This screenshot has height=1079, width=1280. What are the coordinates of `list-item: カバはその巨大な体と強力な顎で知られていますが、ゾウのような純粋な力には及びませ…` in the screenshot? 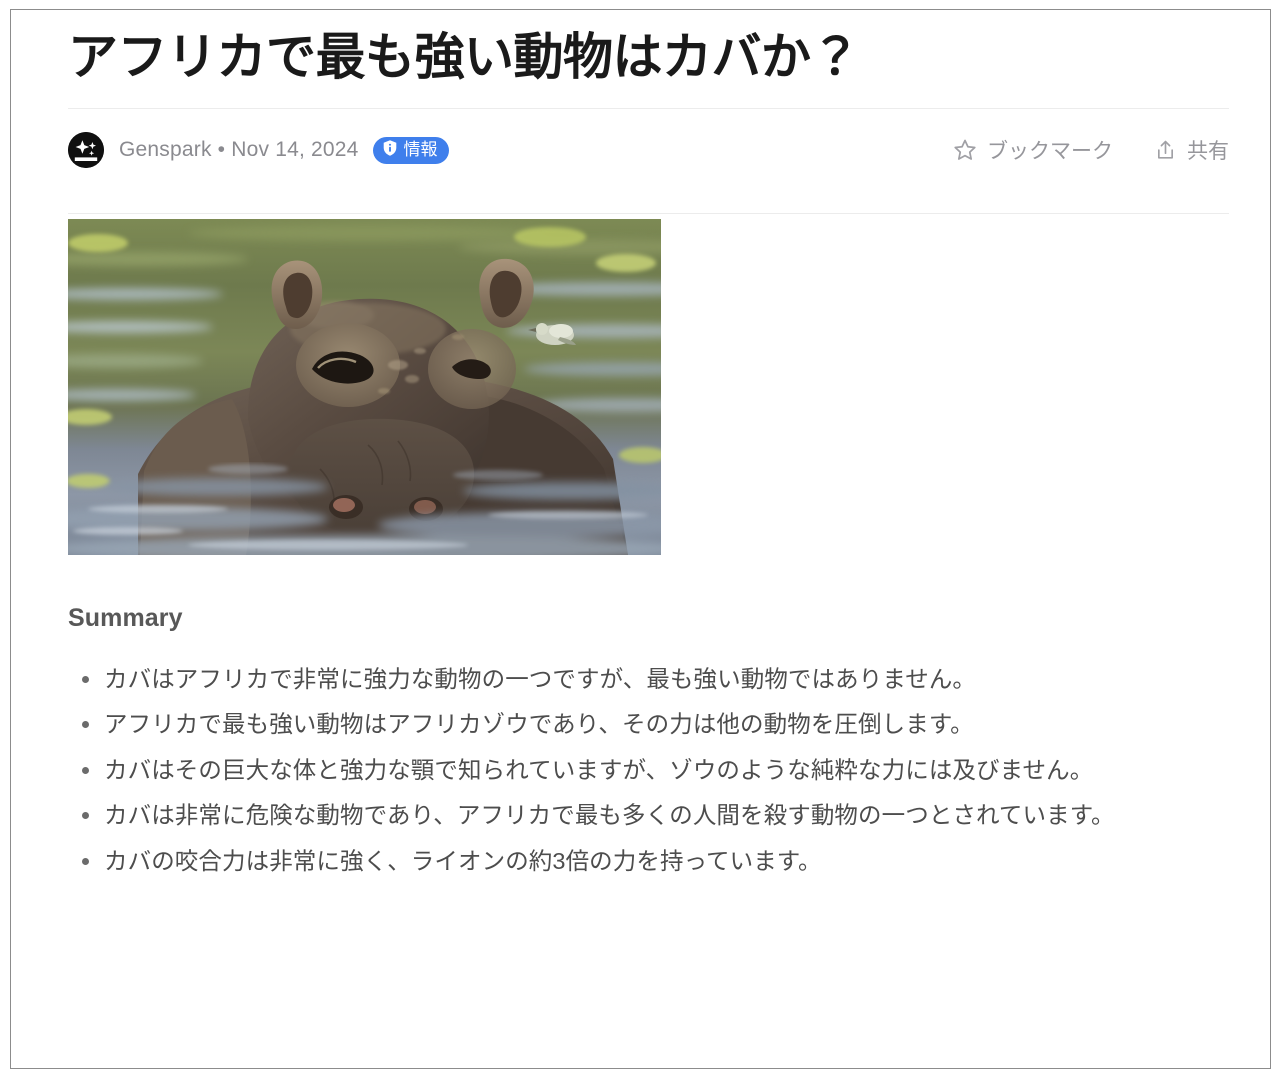 It's located at (633, 770).